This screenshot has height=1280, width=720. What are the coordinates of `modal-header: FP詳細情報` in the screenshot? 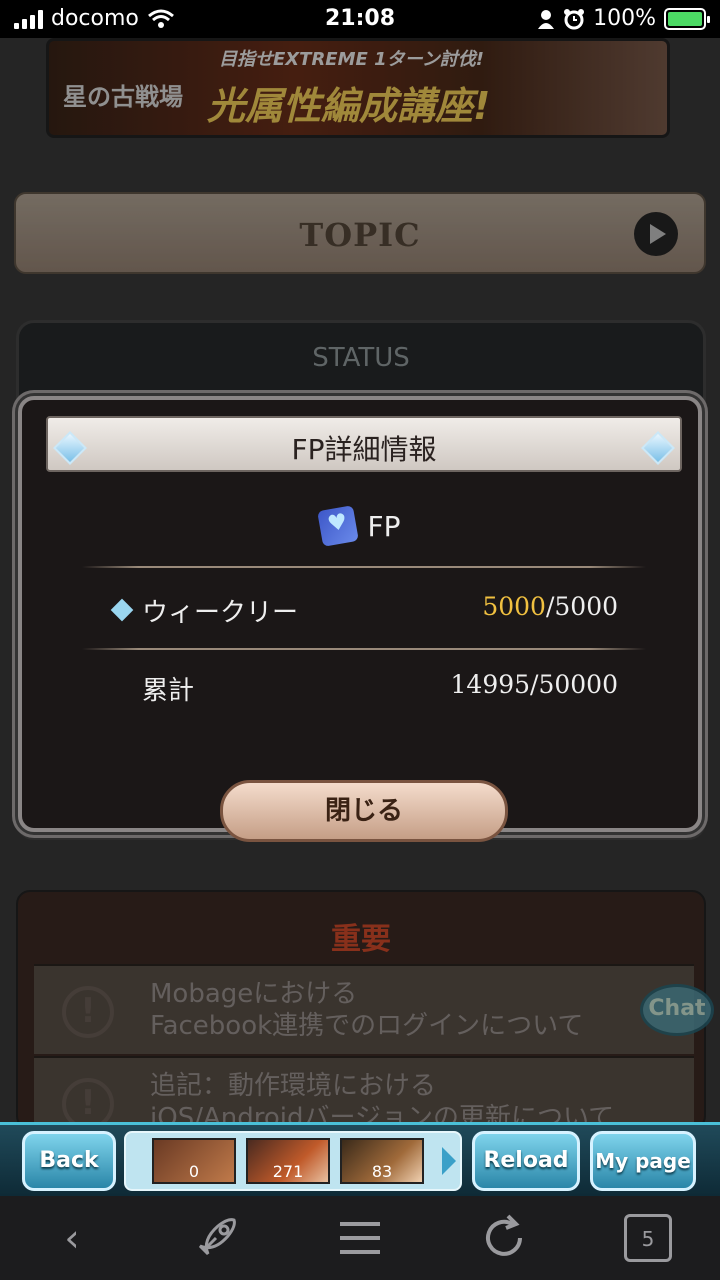 It's located at (364, 444).